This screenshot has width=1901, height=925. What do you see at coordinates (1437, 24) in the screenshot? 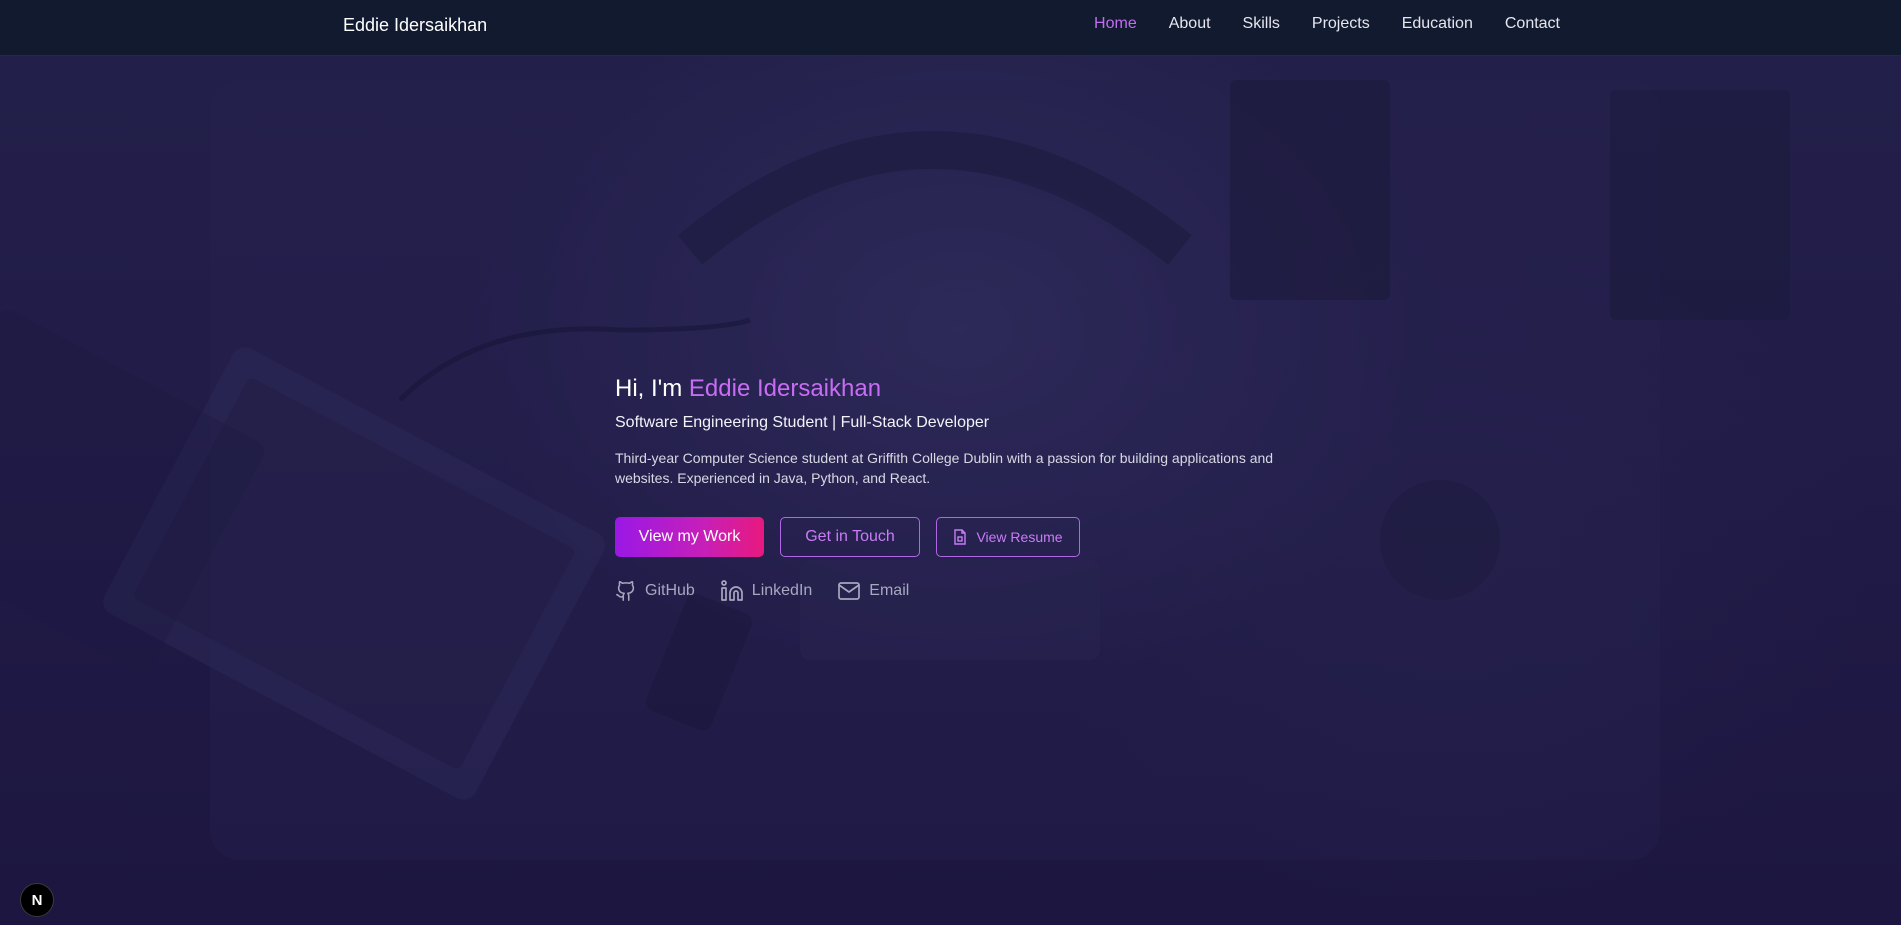
I see `nav-education: Education` at bounding box center [1437, 24].